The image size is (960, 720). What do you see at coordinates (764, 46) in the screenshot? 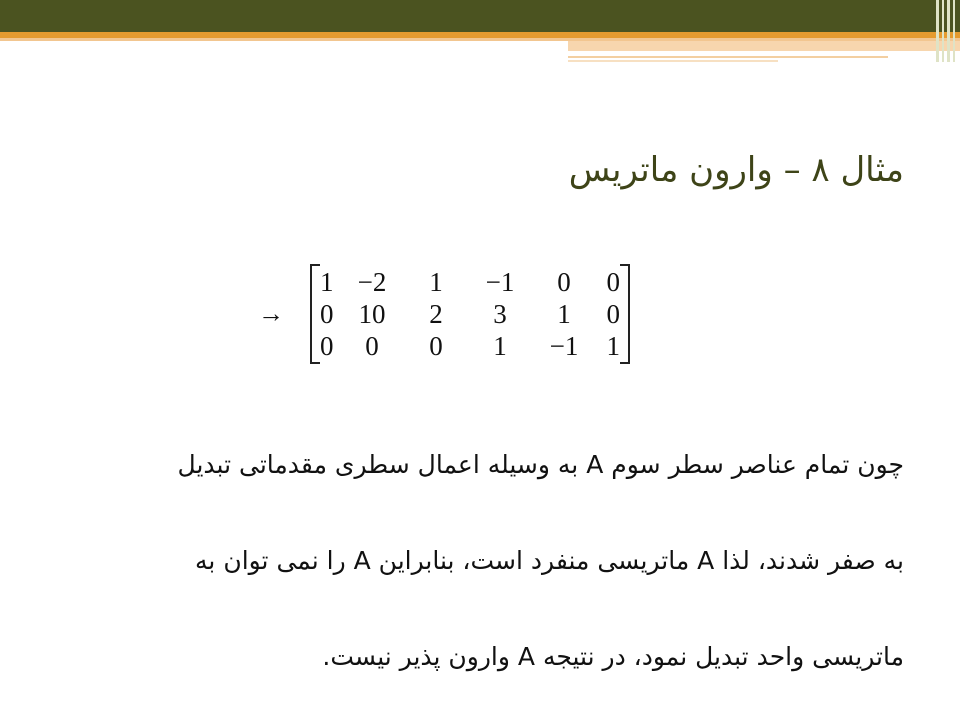
I see `header-right-block` at bounding box center [764, 46].